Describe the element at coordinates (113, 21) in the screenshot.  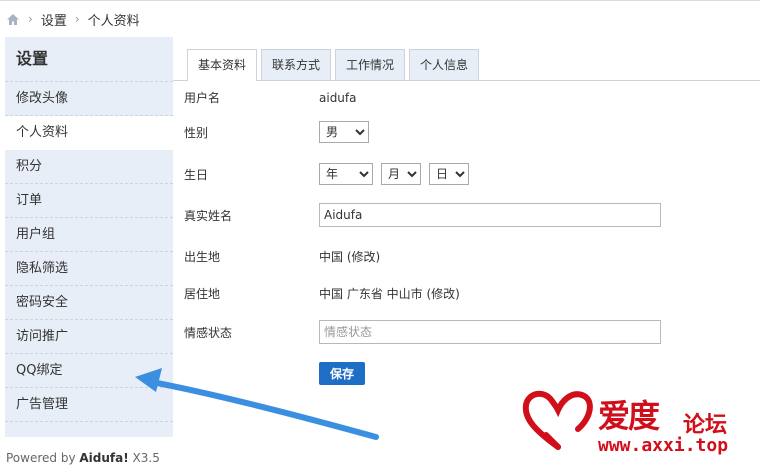
I see `breadcrumb-current: 个人资料` at that location.